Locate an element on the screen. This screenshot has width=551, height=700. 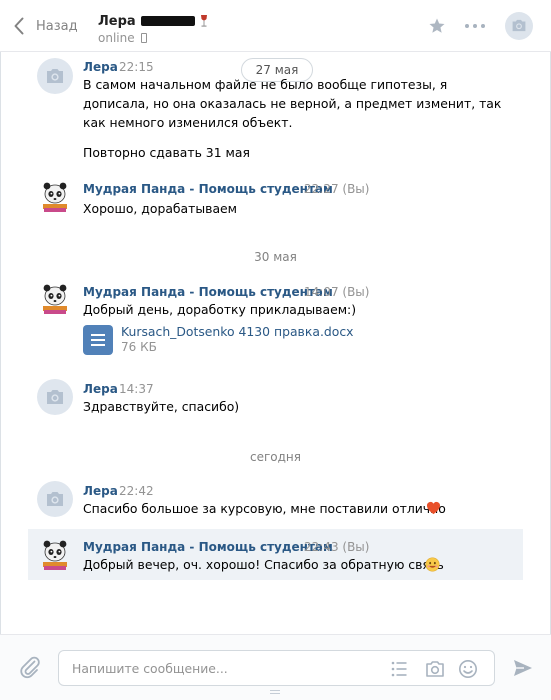
date-divider: 30 мая is located at coordinates (275, 257).